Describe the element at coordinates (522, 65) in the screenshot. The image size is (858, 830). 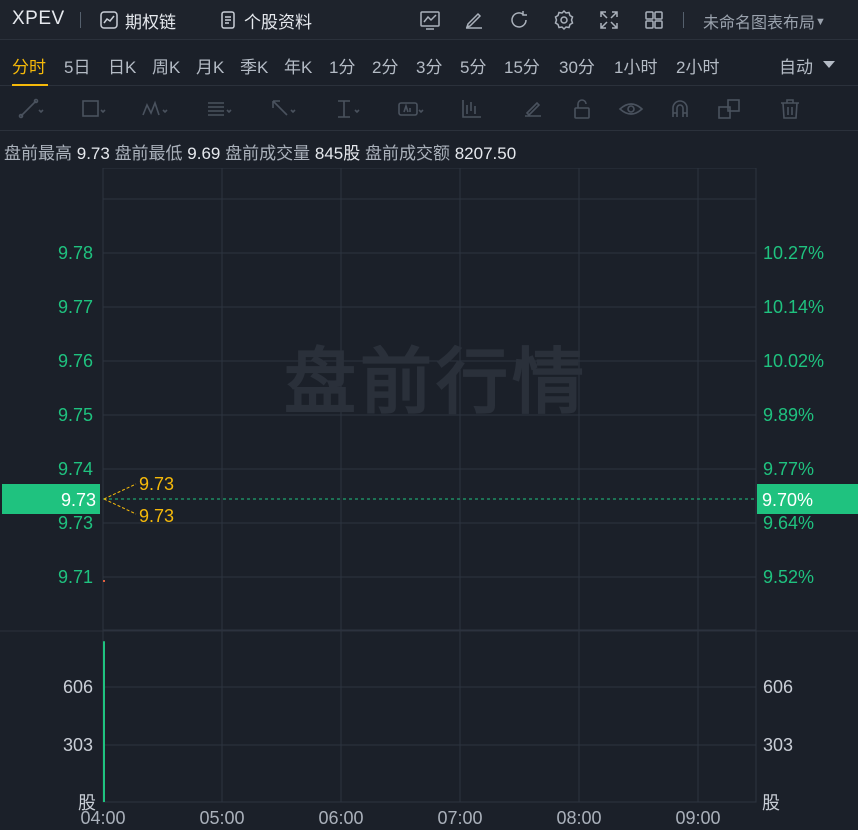
I see `tab-15min: 15分` at that location.